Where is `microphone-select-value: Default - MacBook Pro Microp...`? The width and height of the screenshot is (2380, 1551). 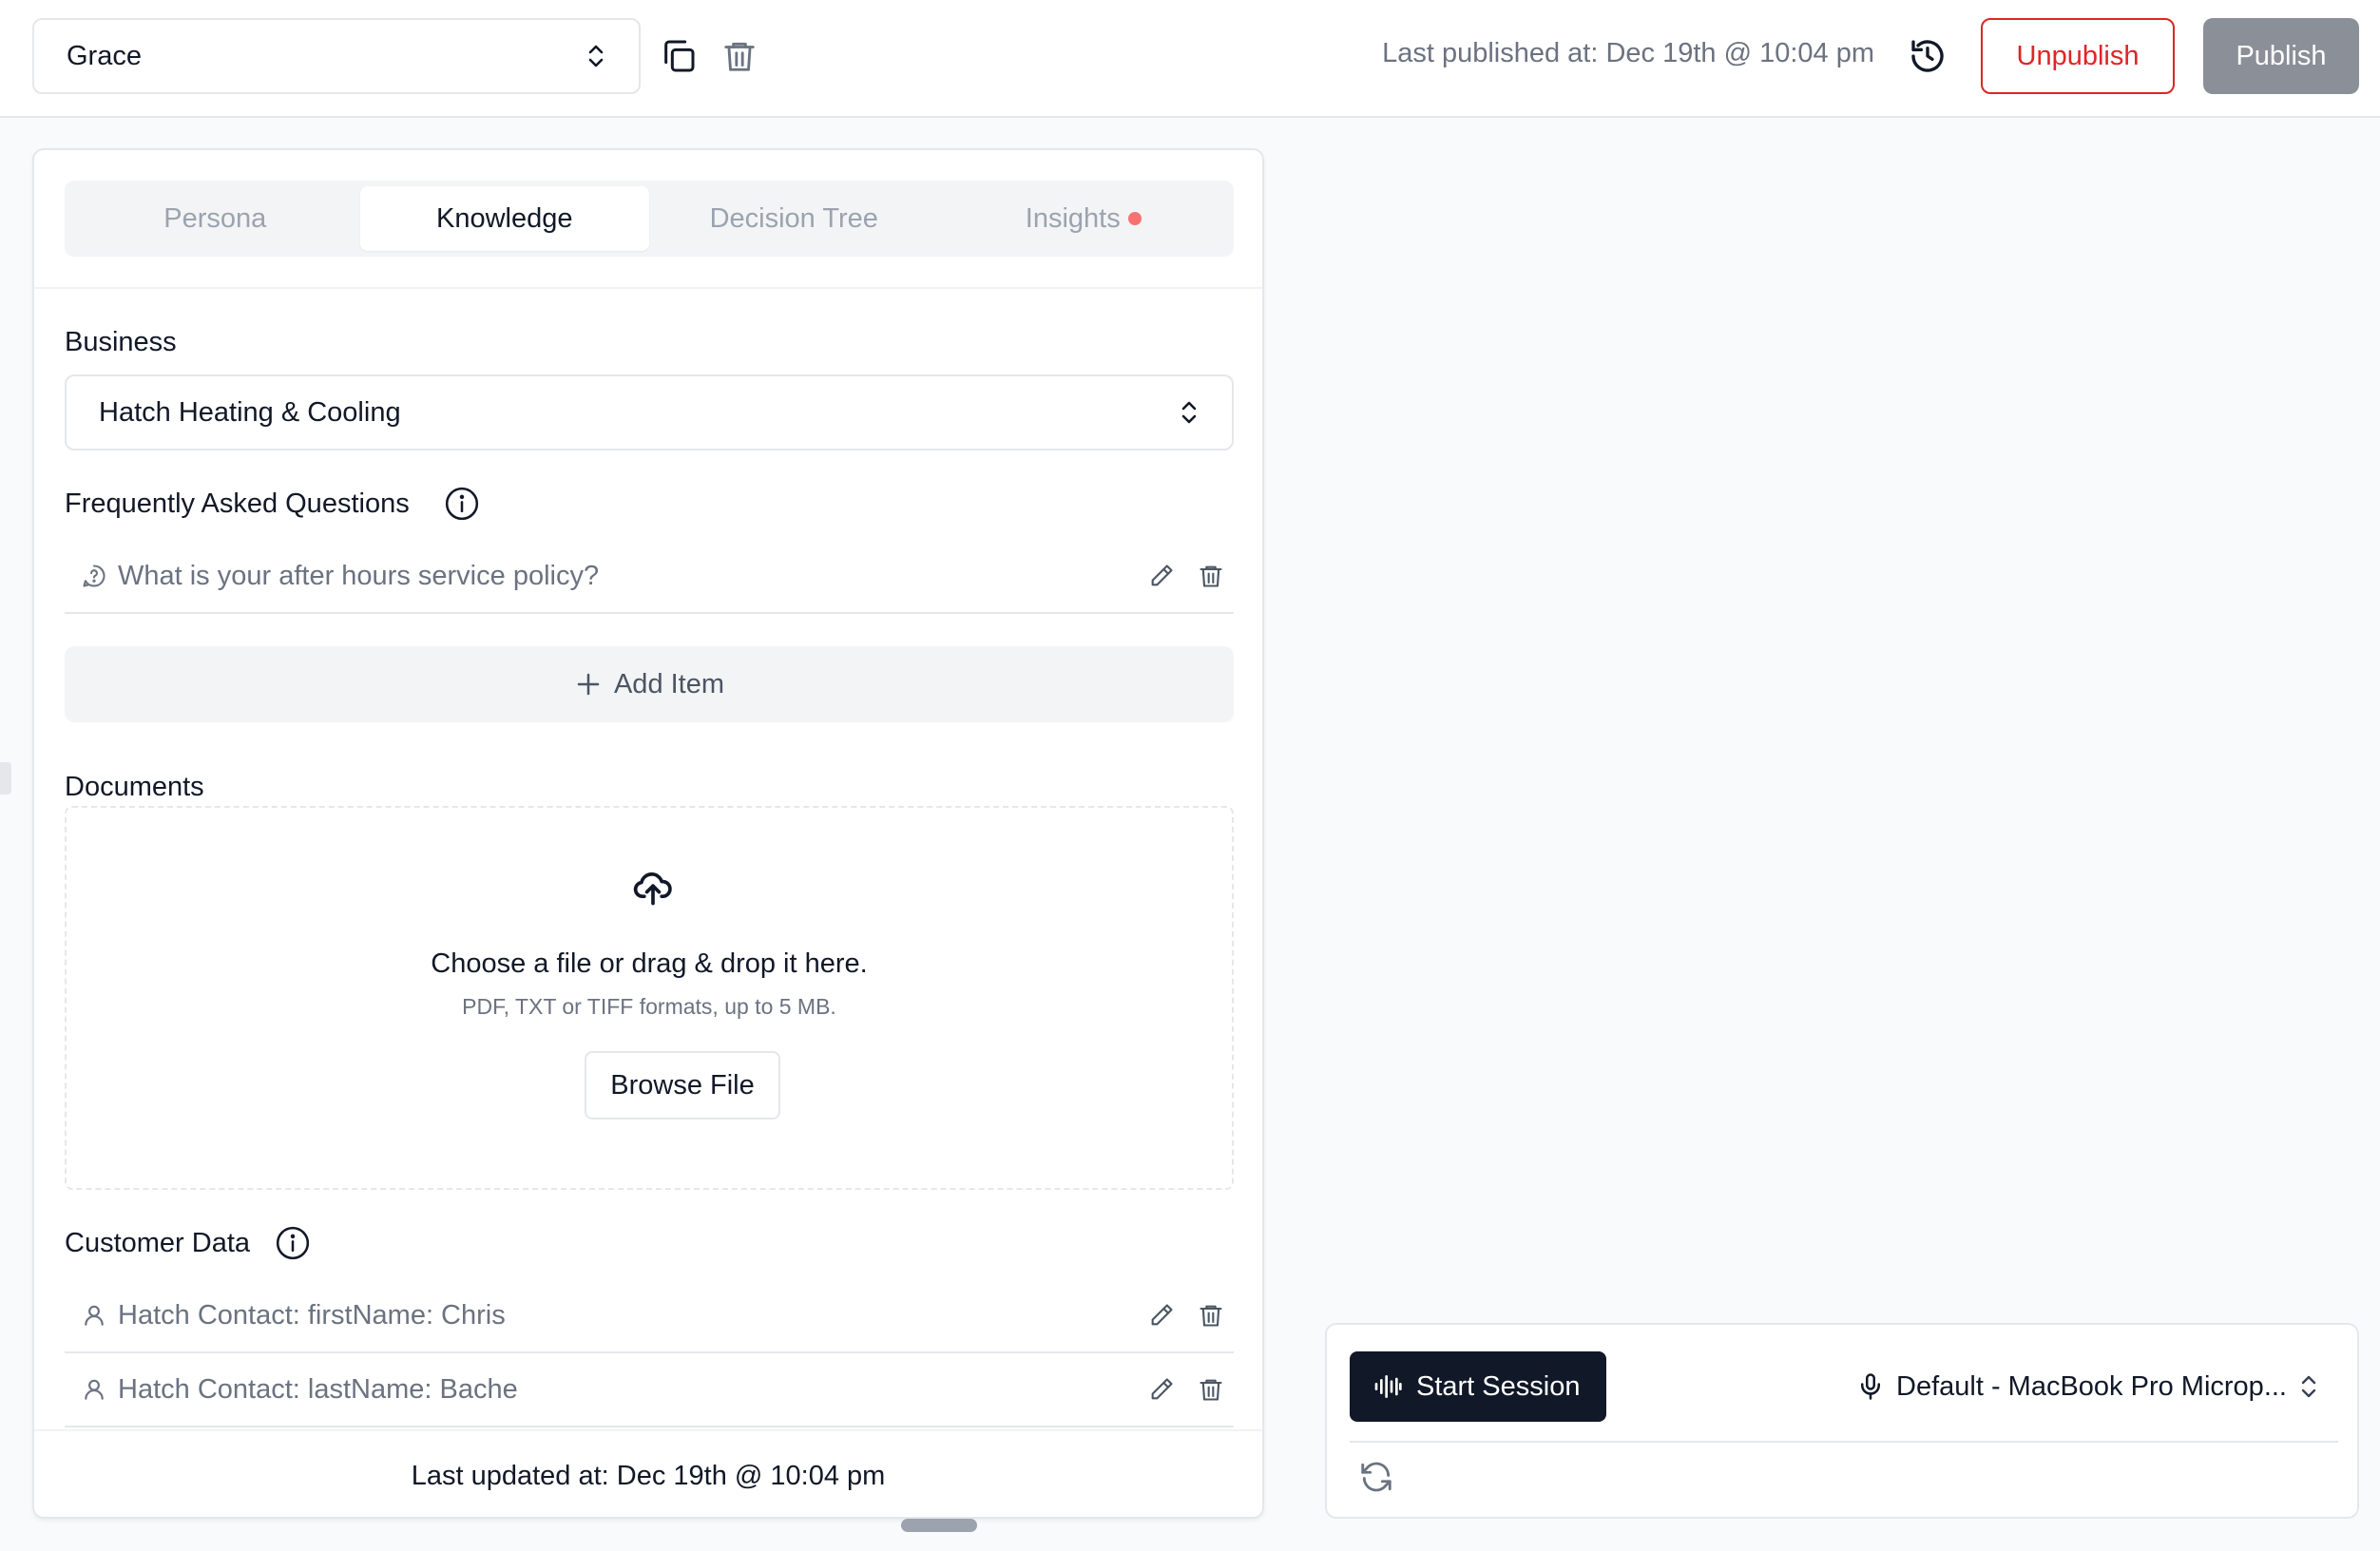
microphone-select-value: Default - MacBook Pro Microp... is located at coordinates (2091, 1386).